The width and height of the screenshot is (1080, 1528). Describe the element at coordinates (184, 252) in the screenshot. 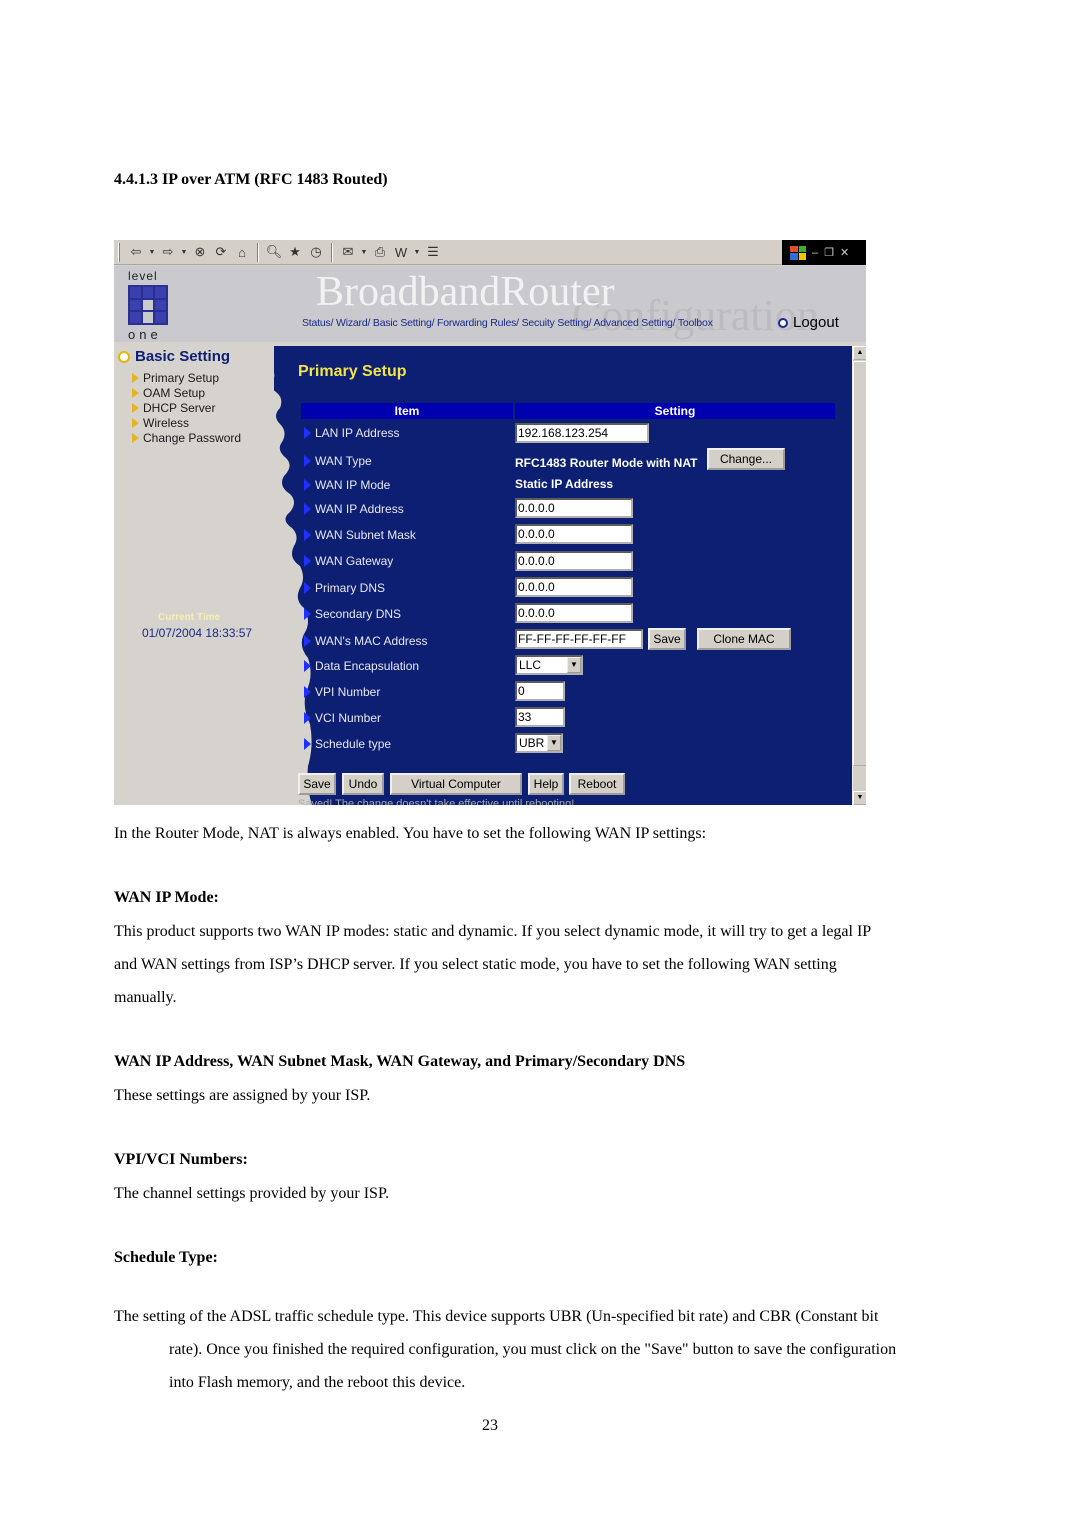

I see `forward-dropdown-icon: ▼` at that location.